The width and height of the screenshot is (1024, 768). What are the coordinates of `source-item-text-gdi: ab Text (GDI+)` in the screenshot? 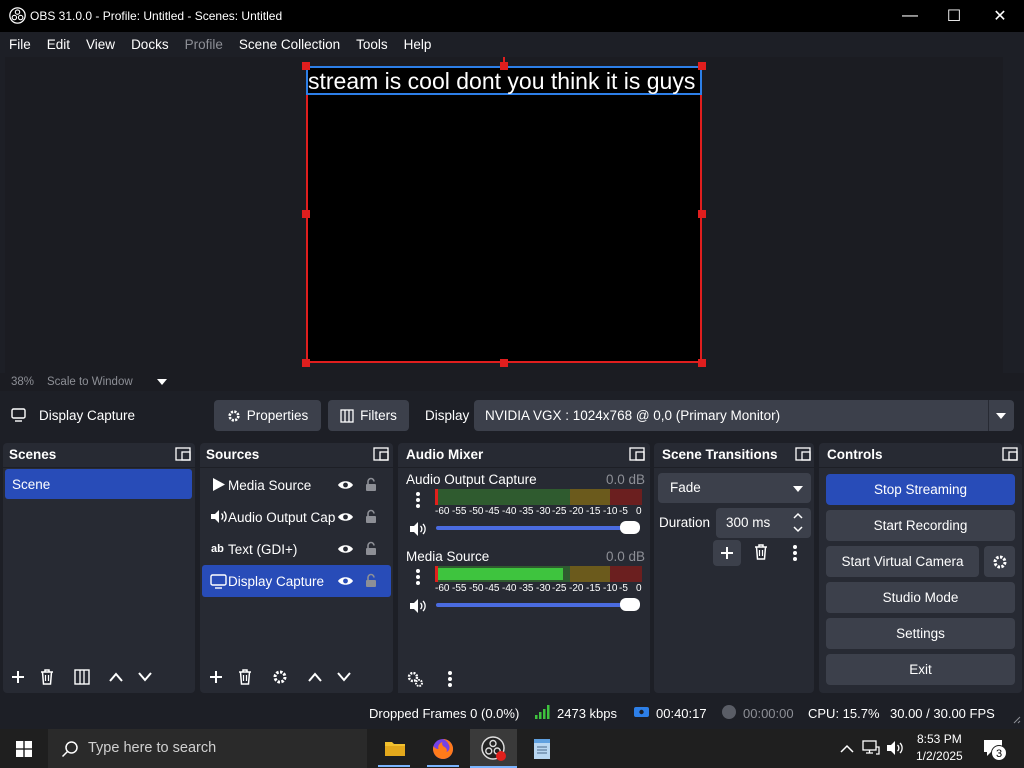 It's located at (296, 549).